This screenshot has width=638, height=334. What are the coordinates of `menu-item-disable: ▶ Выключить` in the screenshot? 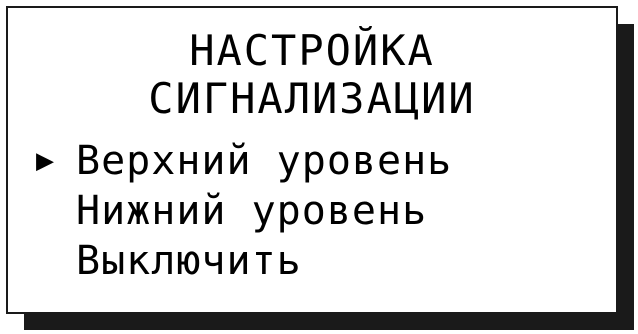 It's located at (244, 261).